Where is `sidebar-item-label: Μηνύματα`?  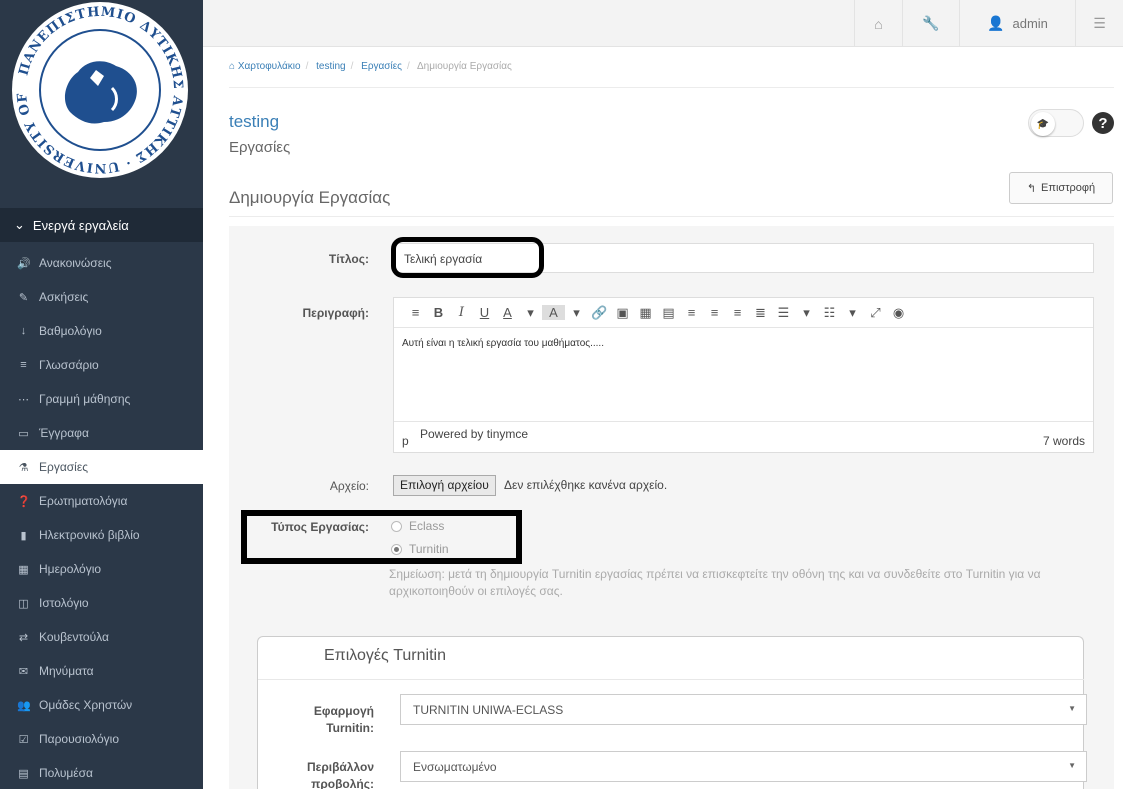
sidebar-item-label: Μηνύματα is located at coordinates (66, 671).